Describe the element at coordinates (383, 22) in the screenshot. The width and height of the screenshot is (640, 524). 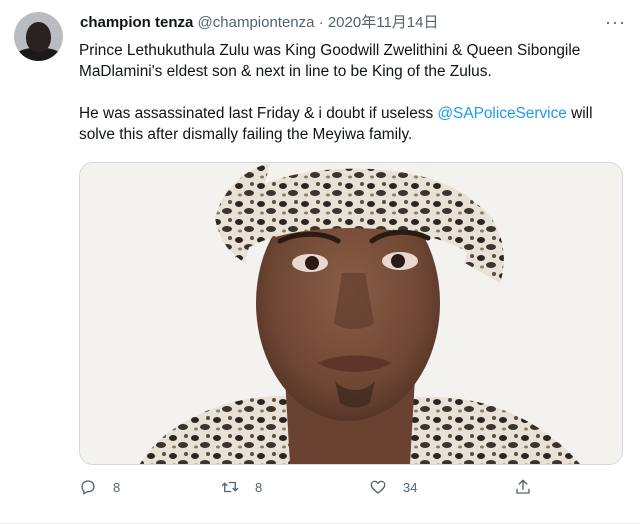
I see `tweet-date: 2020年11月14日` at that location.